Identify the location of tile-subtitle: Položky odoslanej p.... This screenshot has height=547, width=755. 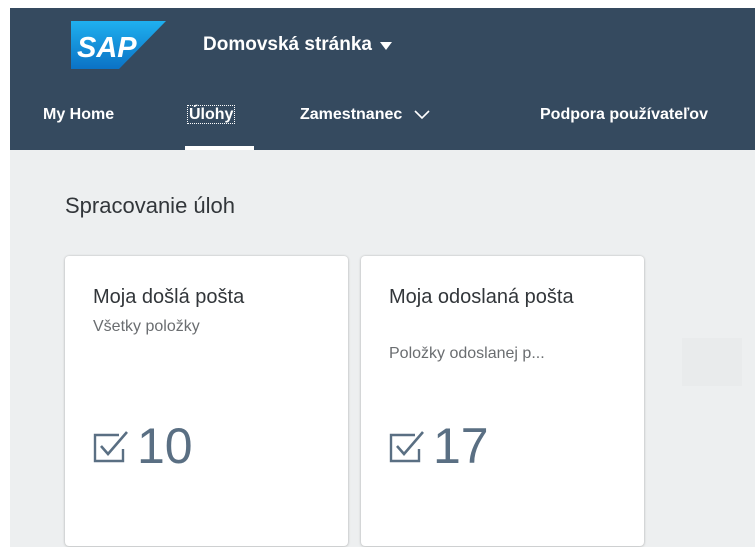
(467, 353).